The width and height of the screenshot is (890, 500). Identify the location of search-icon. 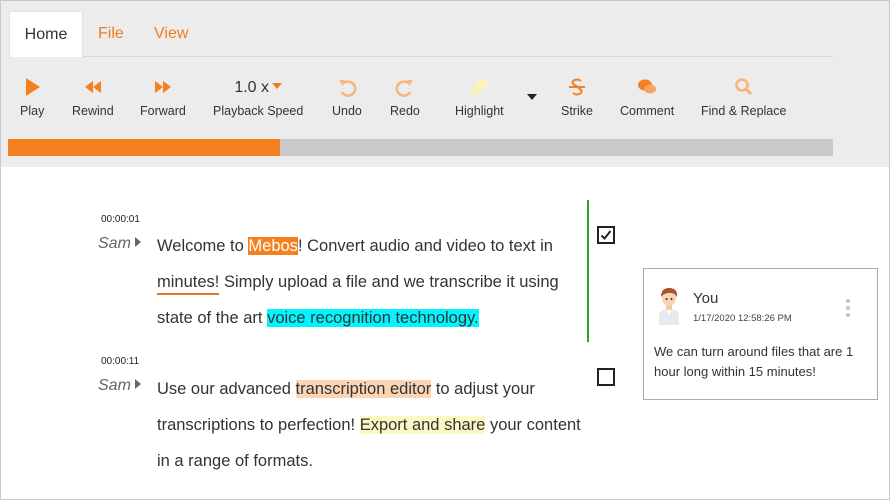
(743, 87).